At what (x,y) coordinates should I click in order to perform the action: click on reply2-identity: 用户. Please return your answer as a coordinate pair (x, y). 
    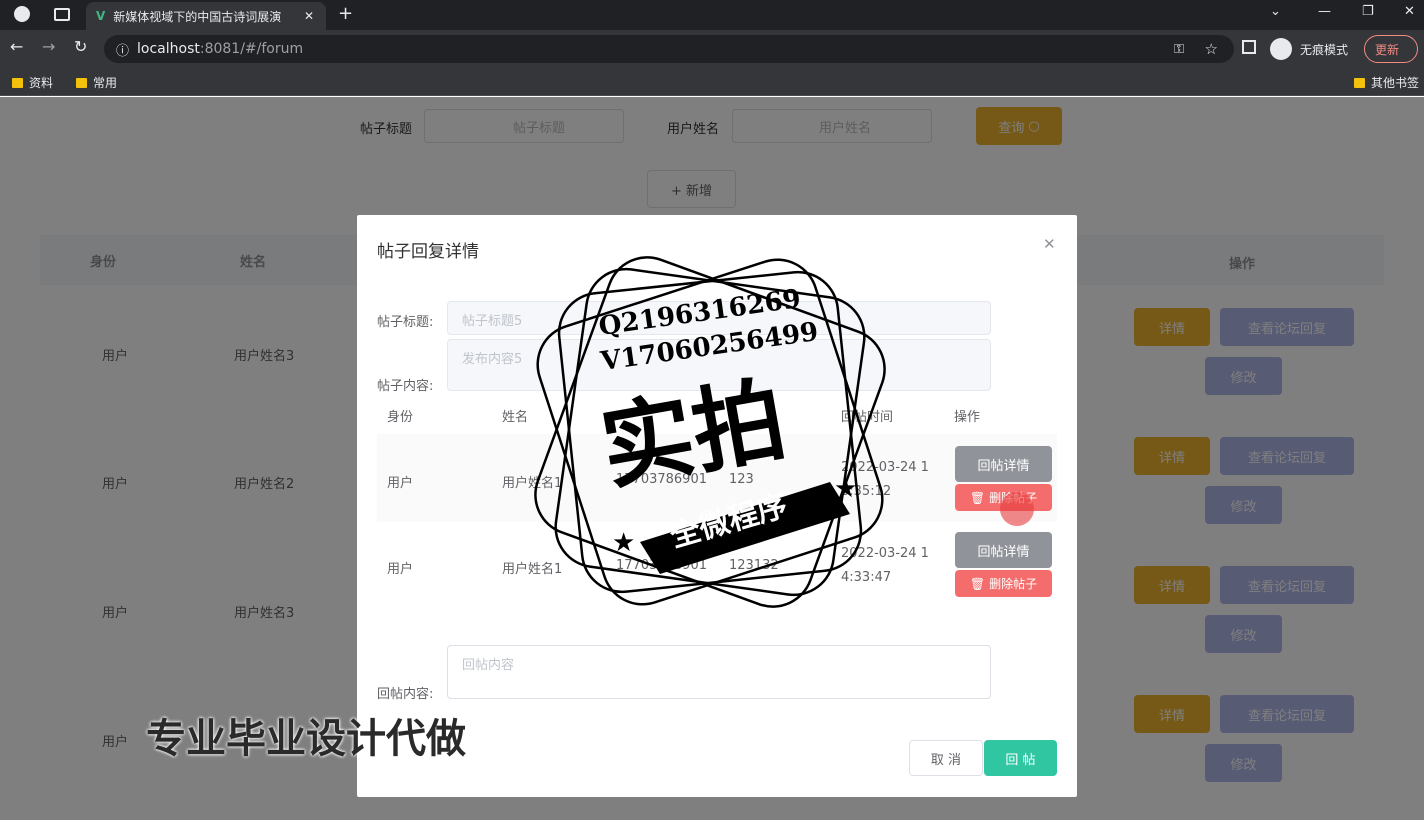
    Looking at the image, I should click on (400, 569).